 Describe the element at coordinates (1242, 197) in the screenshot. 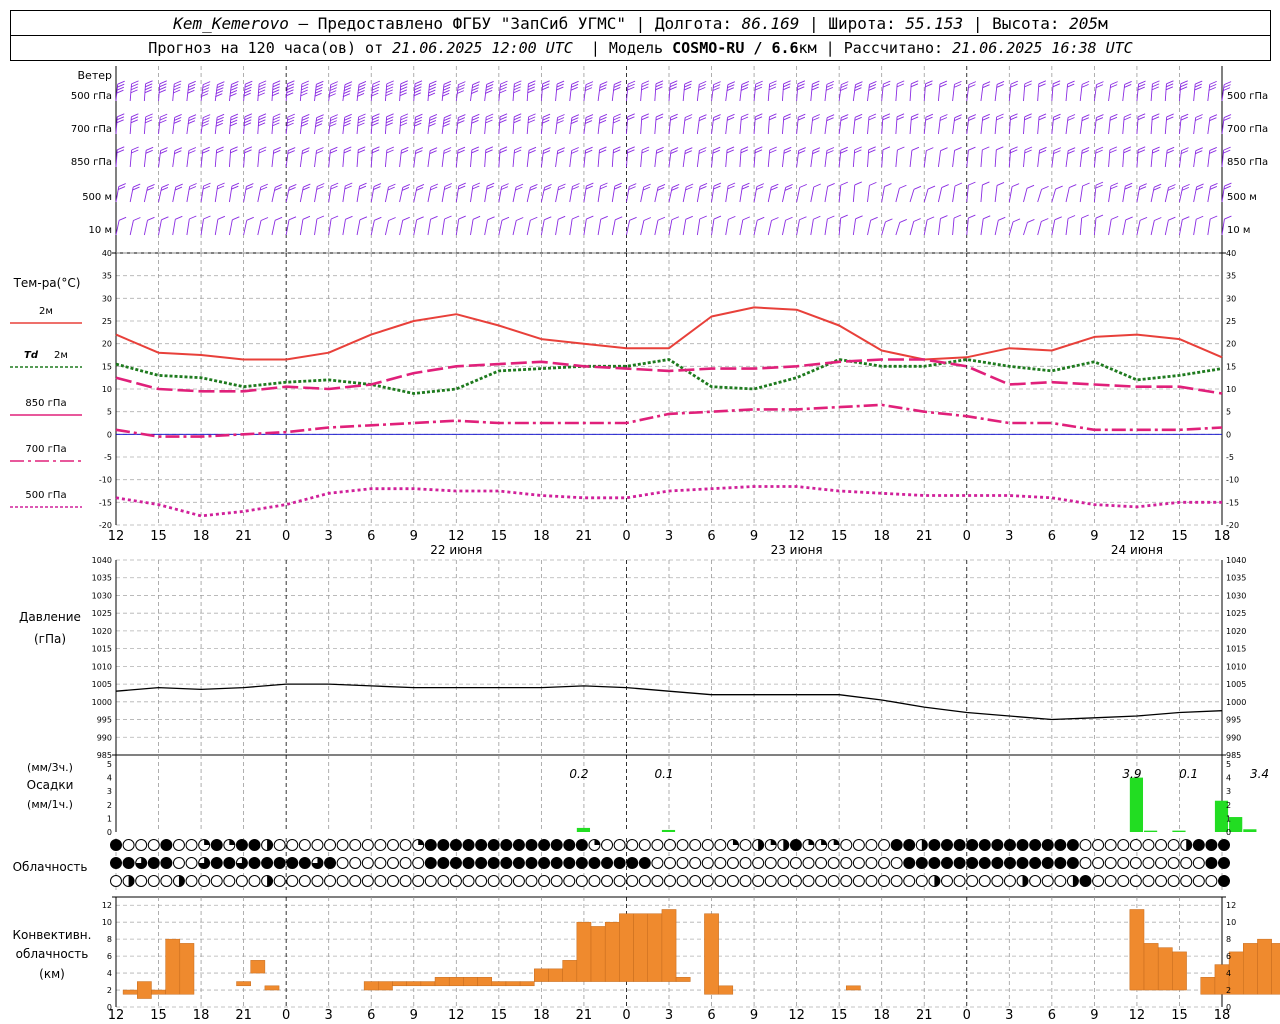

I see `wind-level-label-right: 500 м` at that location.